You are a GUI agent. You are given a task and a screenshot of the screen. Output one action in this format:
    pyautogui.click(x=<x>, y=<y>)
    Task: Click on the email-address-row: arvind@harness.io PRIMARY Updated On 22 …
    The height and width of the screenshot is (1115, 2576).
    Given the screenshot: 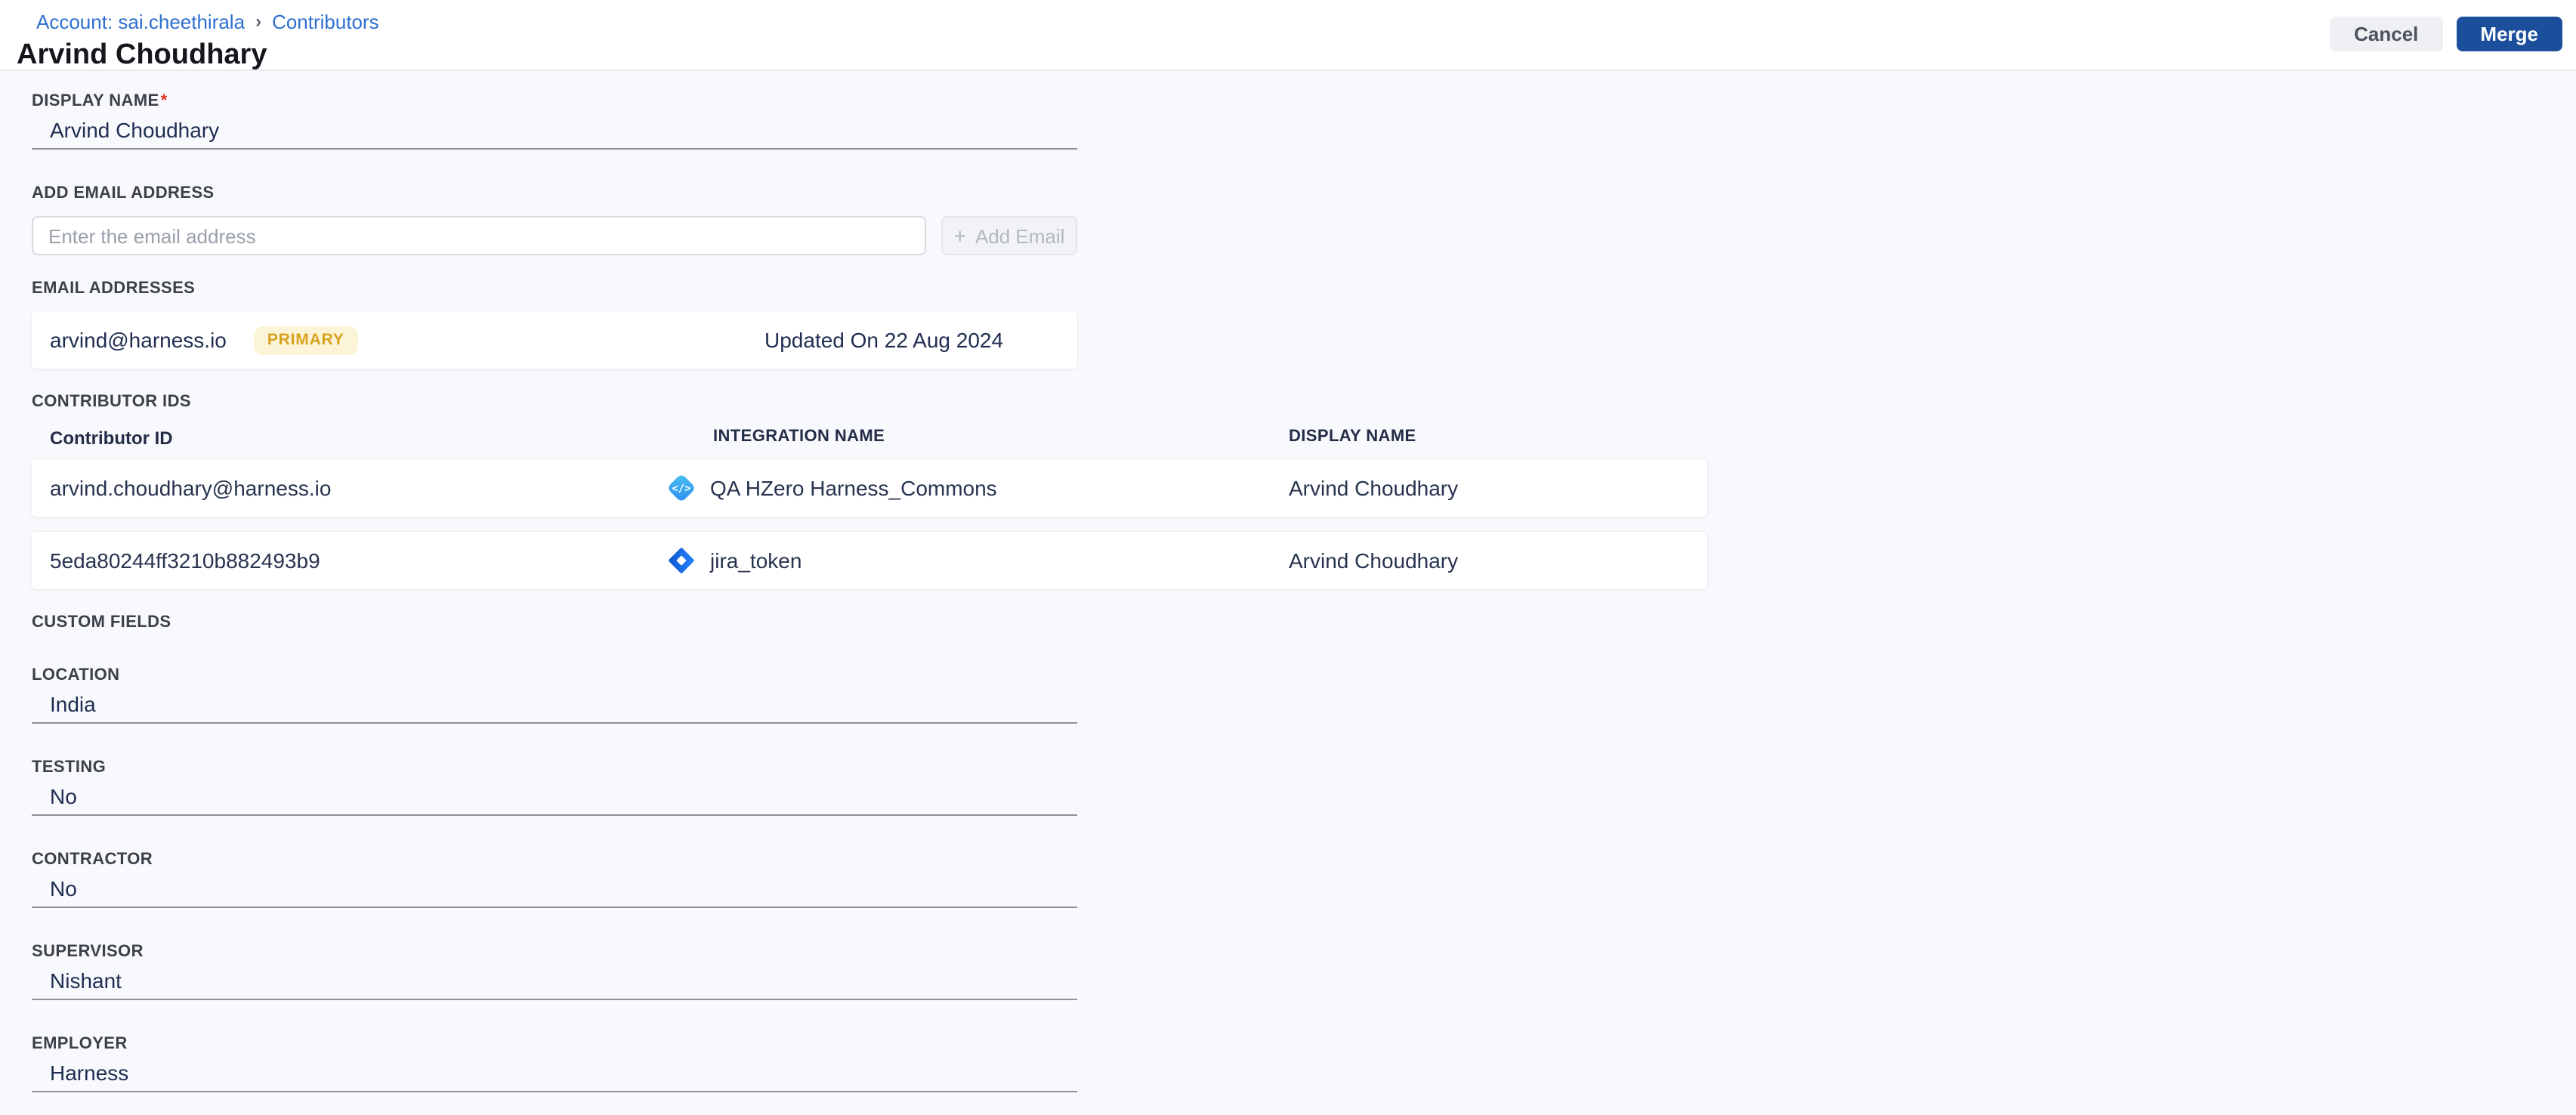 What is the action you would take?
    pyautogui.click(x=554, y=340)
    